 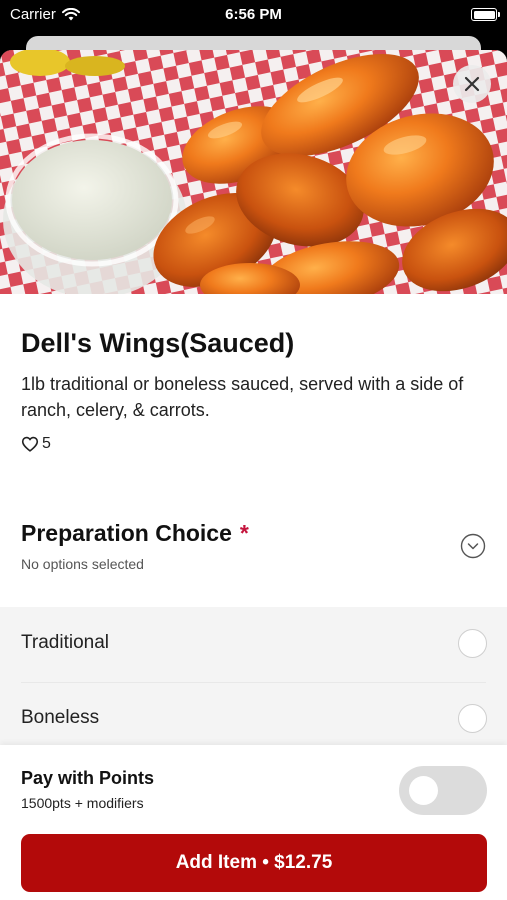 What do you see at coordinates (254, 863) in the screenshot?
I see `add-item-button: Add Item • $12.75` at bounding box center [254, 863].